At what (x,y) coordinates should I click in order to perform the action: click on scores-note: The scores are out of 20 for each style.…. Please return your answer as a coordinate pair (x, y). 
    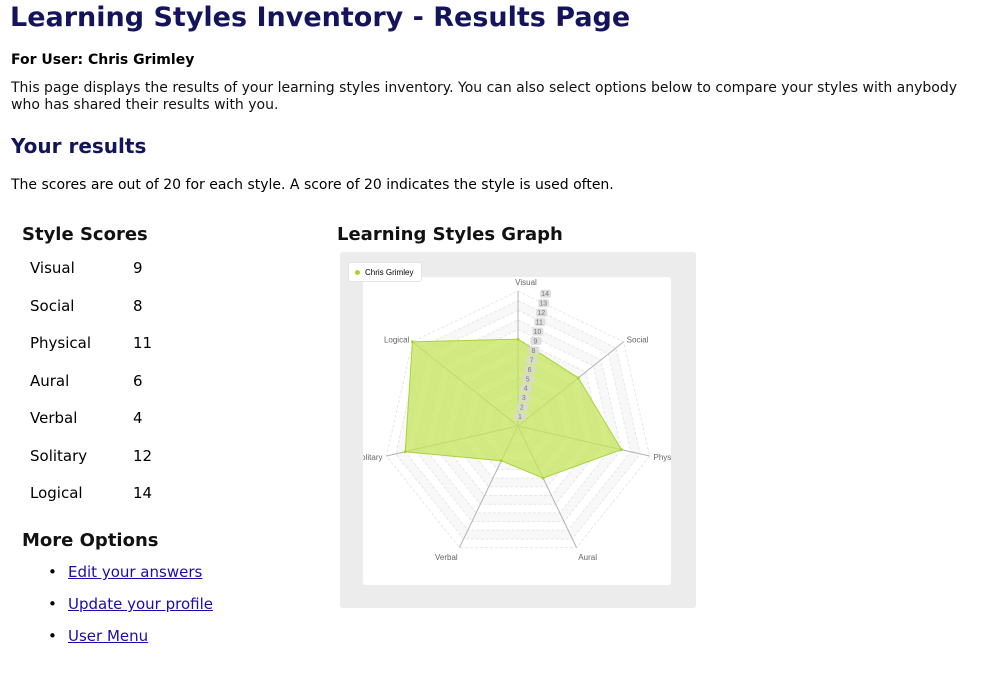
    Looking at the image, I should click on (312, 185).